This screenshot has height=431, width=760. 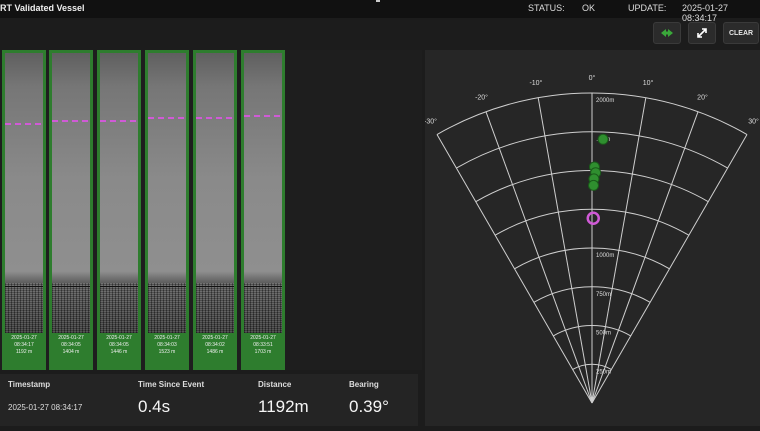 I want to click on sonar-strip: 2025-01-27 08:34:17 1192 m, so click(x=24, y=210).